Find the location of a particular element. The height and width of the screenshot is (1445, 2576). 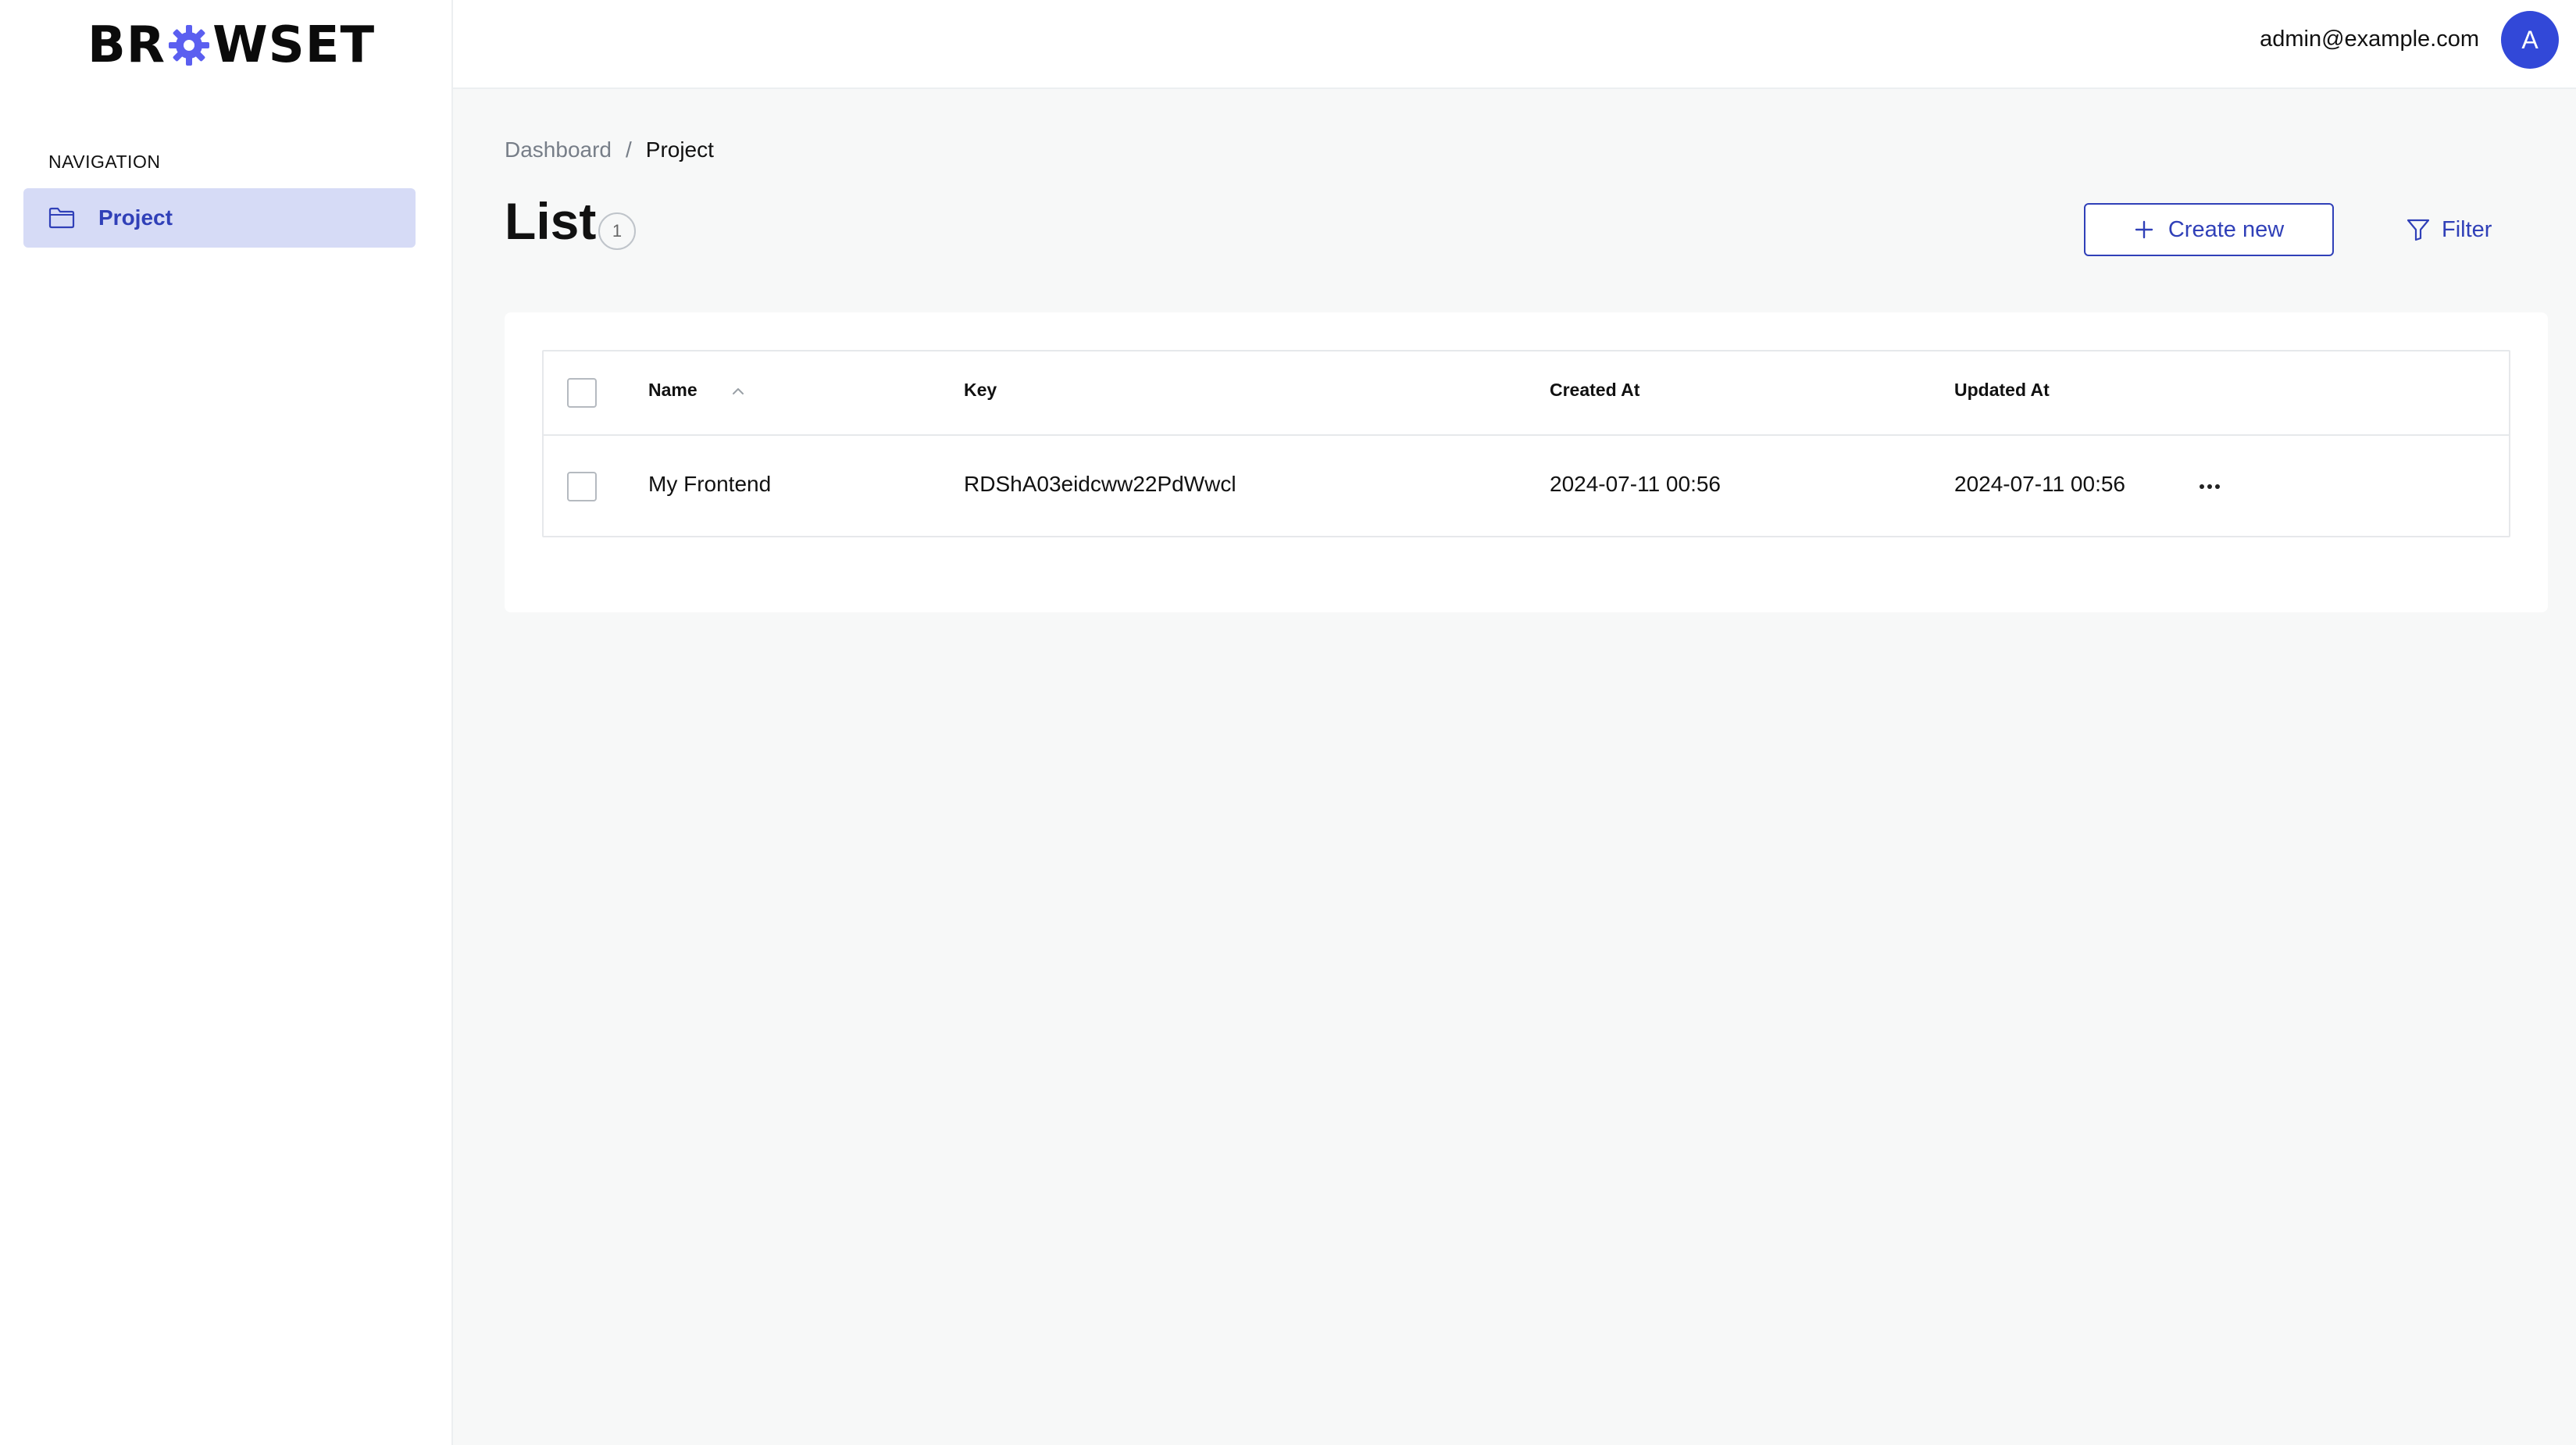

create-new-button: Create new is located at coordinates (2209, 229).